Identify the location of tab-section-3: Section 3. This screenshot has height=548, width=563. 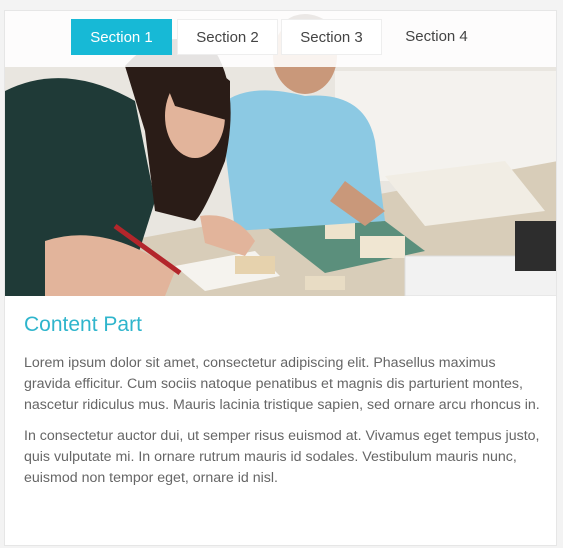
(331, 37).